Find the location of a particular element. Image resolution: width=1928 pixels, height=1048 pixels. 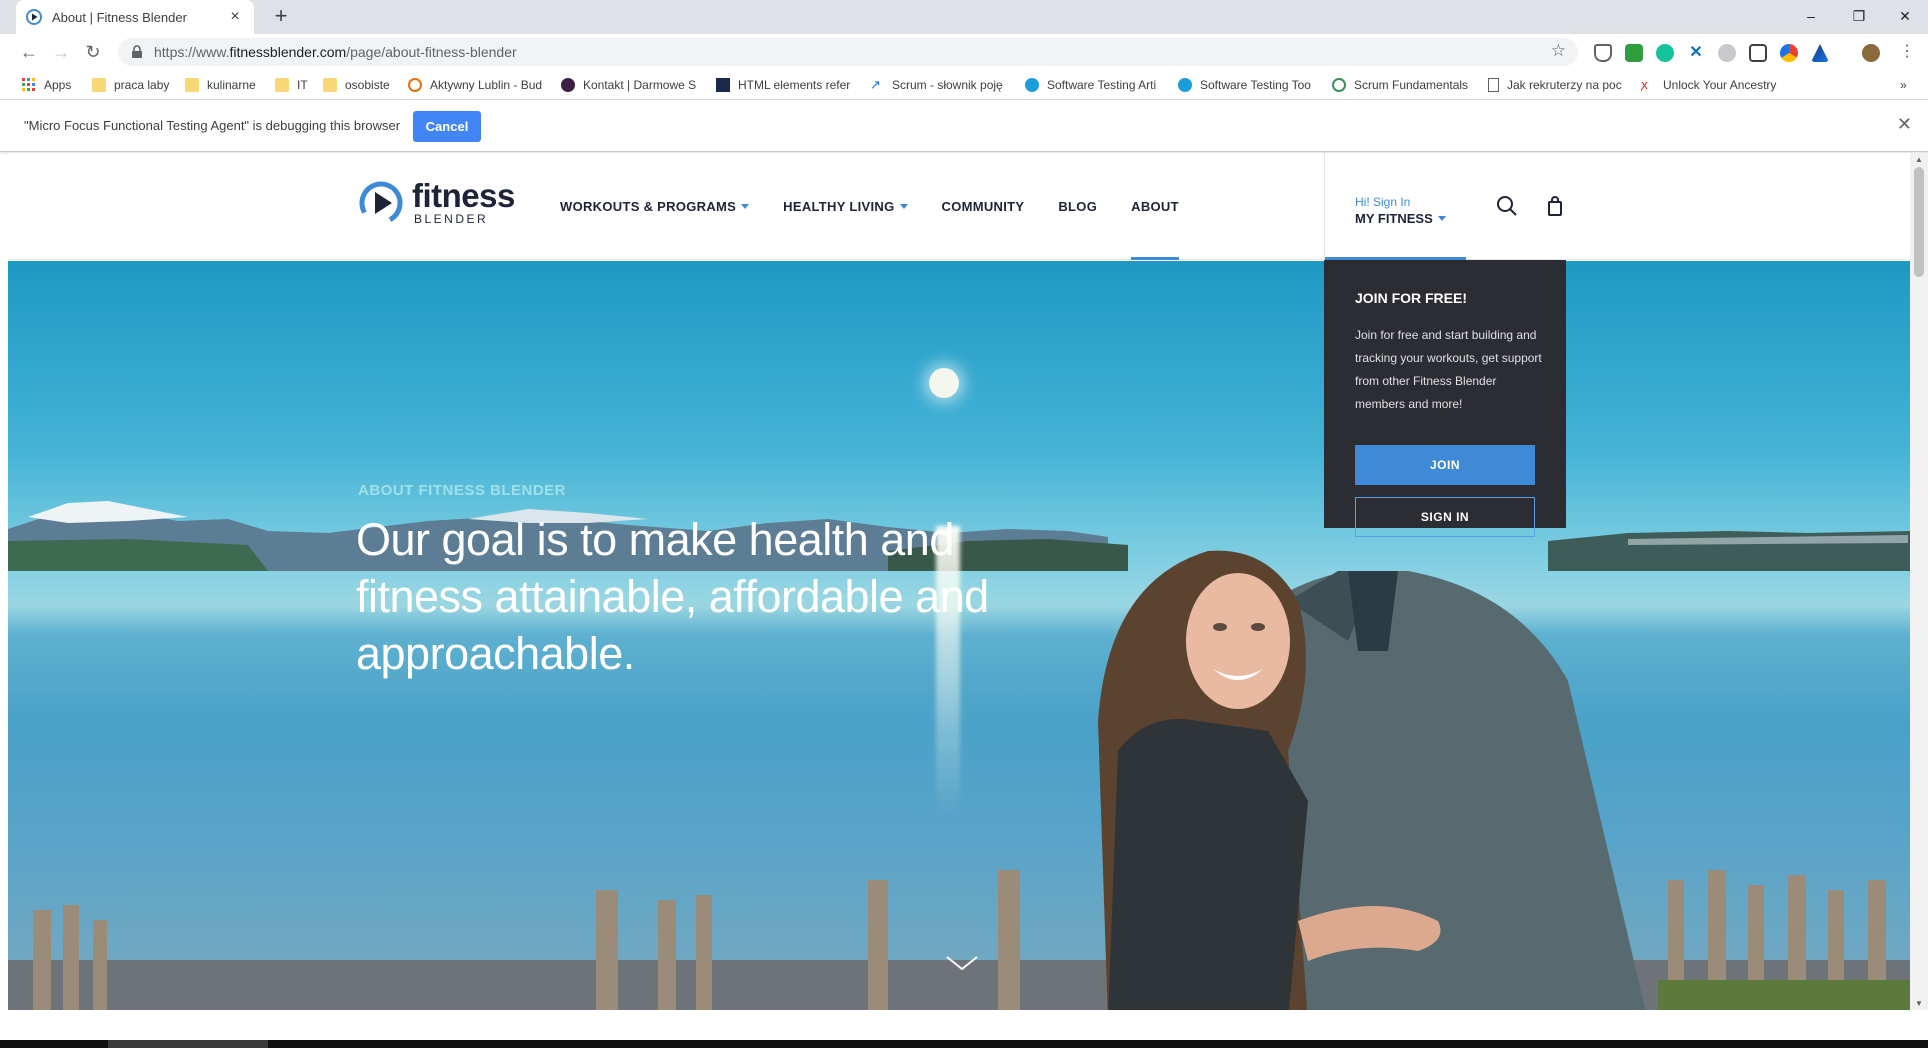

color-extension-icon is located at coordinates (1789, 53).